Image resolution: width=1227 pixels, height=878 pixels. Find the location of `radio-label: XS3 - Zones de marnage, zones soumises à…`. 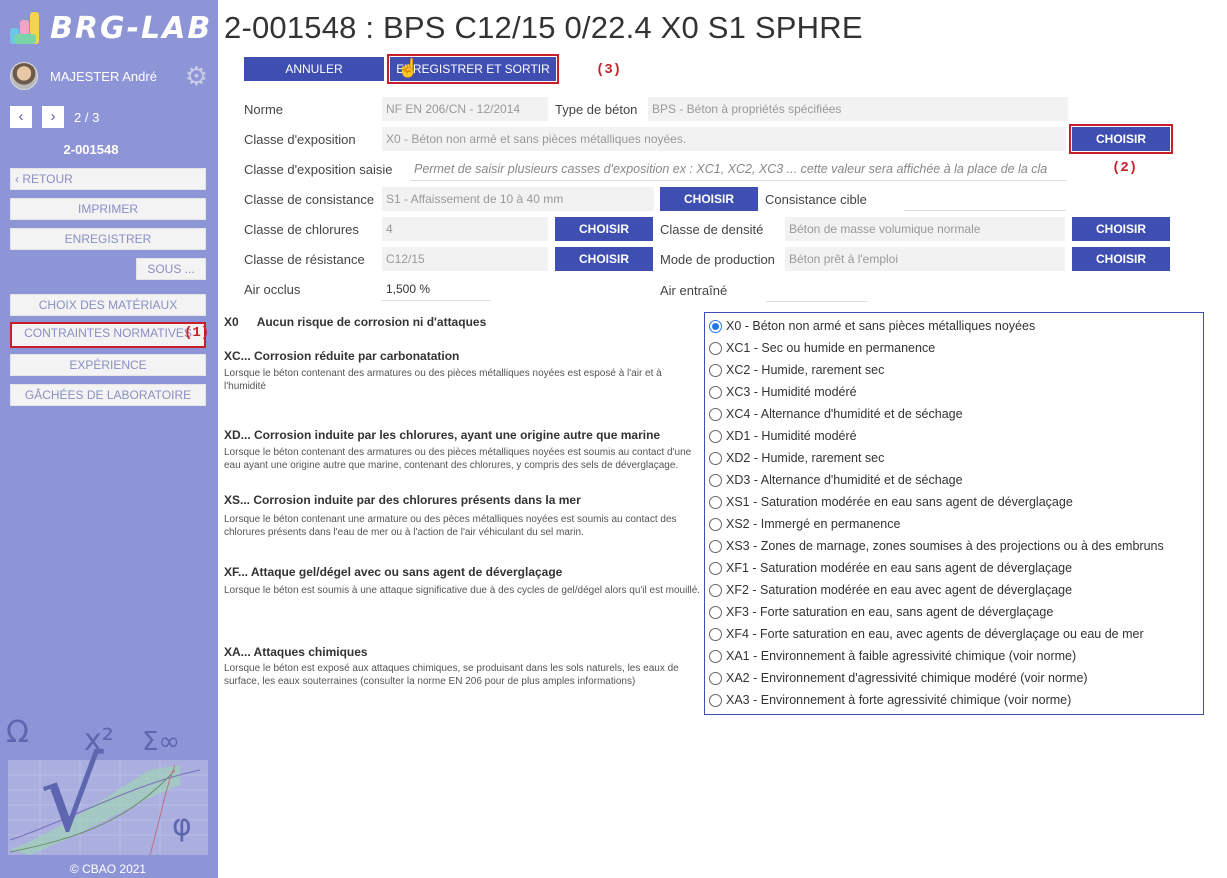

radio-label: XS3 - Zones de marnage, zones soumises à… is located at coordinates (945, 546).